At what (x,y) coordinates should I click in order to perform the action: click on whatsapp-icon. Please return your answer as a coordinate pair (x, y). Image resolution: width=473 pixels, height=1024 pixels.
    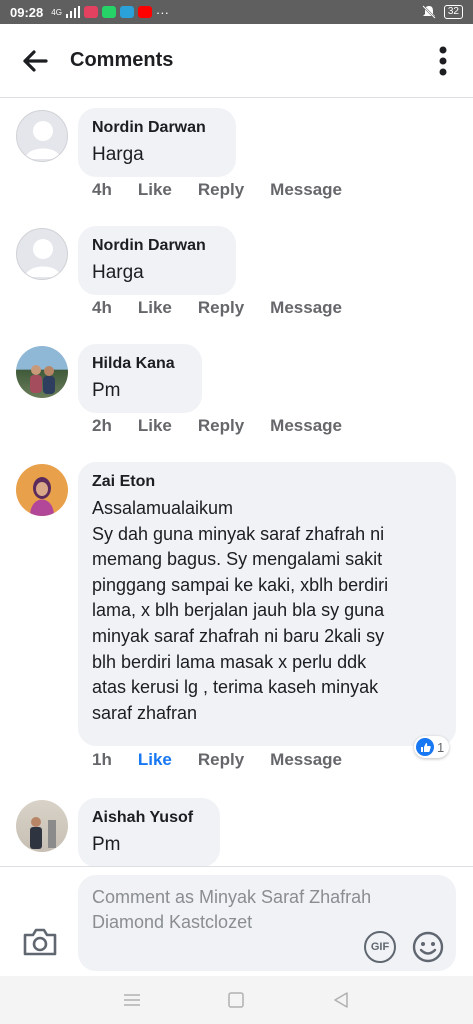
    Looking at the image, I should click on (108, 12).